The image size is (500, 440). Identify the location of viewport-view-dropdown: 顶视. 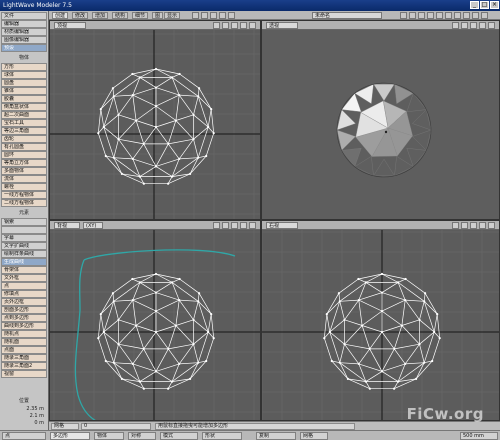
(70, 25).